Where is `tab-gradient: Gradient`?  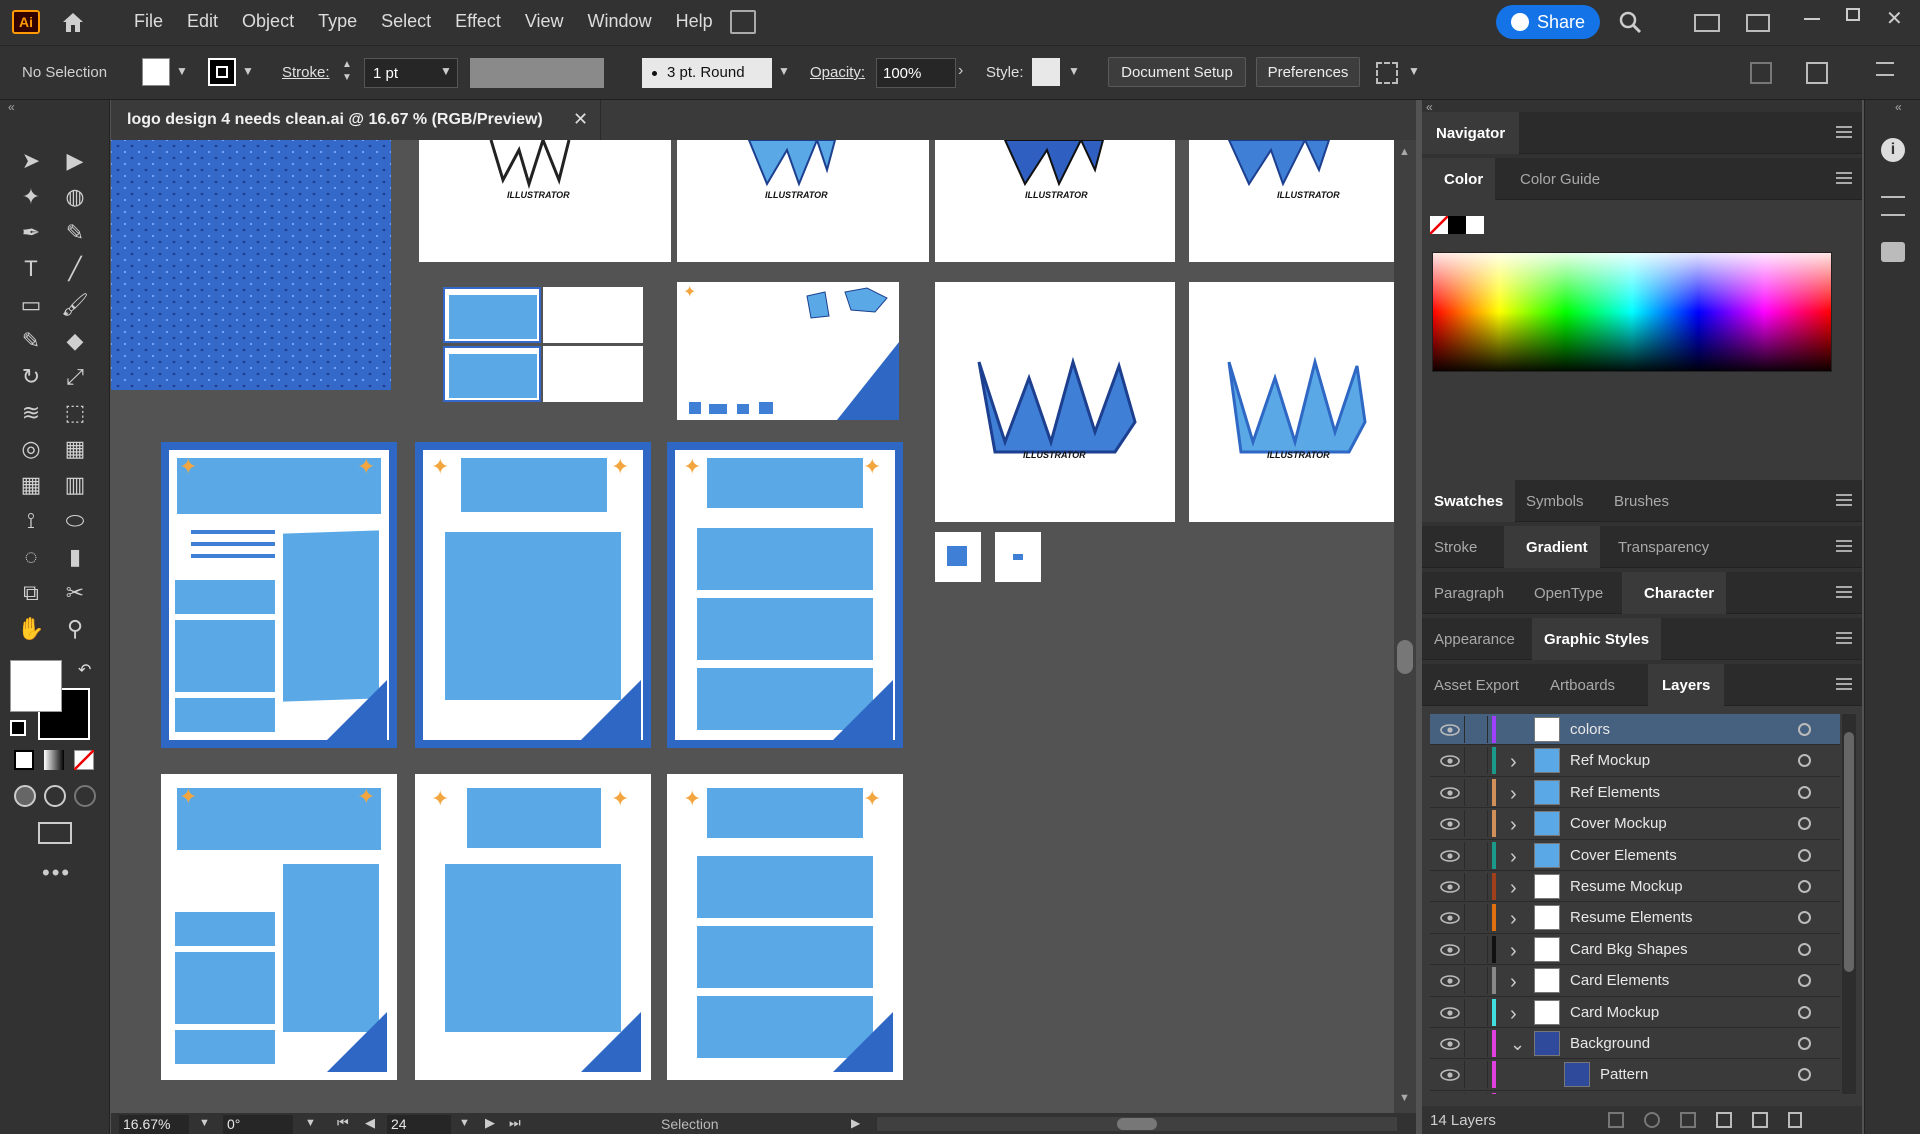 tab-gradient: Gradient is located at coordinates (1552, 547).